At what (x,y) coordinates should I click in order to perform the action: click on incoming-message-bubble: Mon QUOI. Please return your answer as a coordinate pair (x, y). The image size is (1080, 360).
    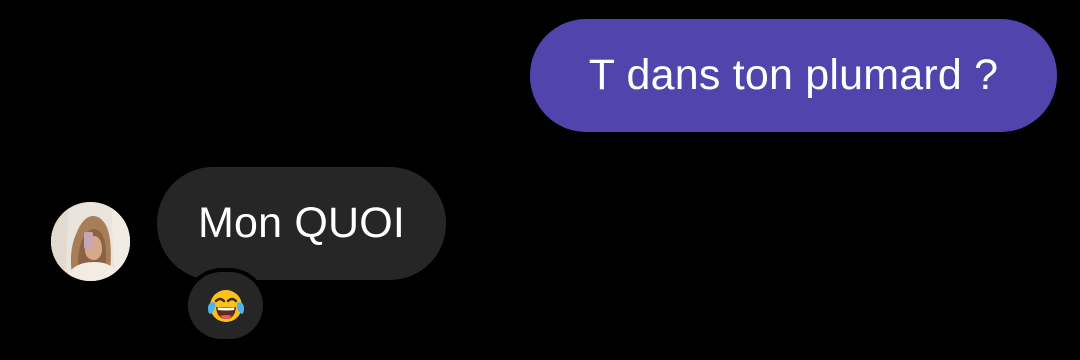
    Looking at the image, I should click on (301, 223).